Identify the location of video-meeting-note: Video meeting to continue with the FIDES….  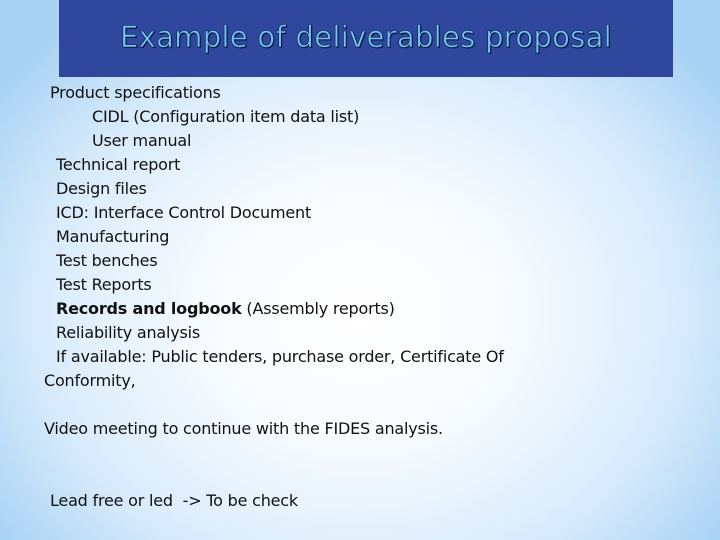
(243, 428).